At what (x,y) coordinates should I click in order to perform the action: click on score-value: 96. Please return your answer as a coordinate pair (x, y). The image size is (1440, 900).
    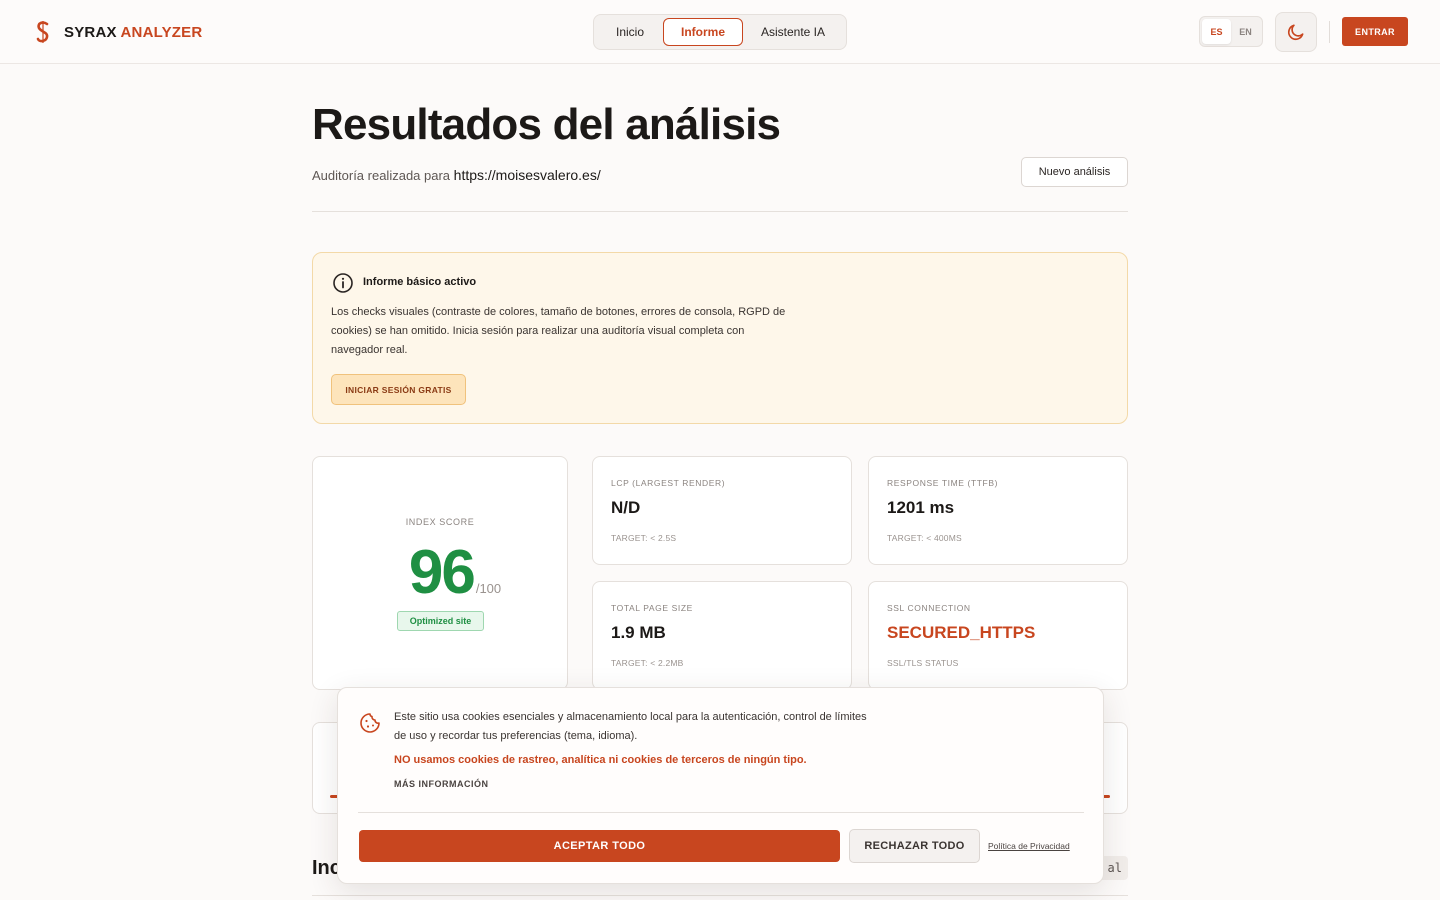
    Looking at the image, I should click on (442, 572).